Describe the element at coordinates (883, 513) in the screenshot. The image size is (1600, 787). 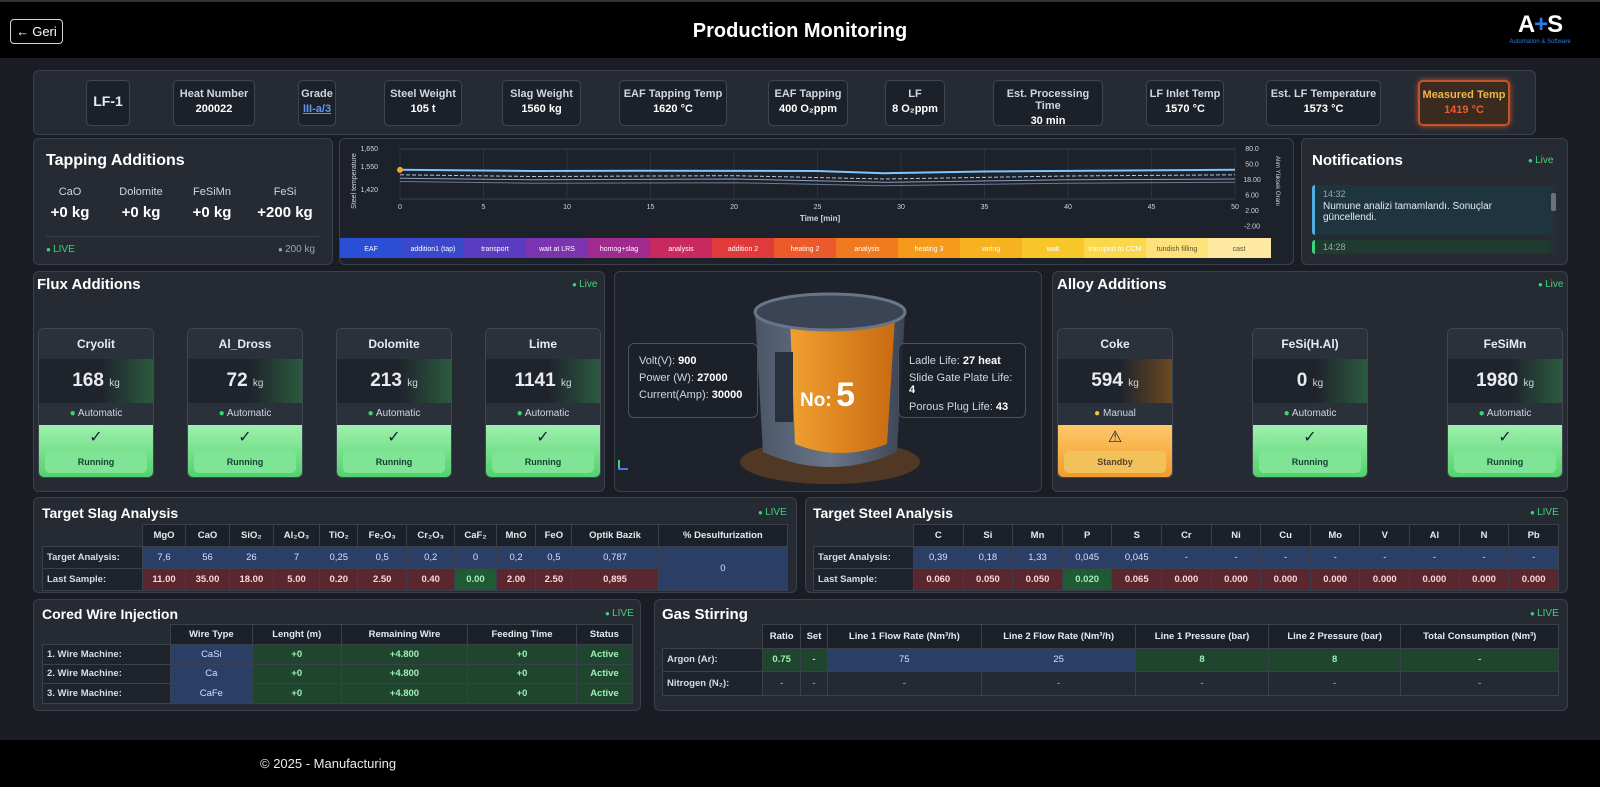
I see `steel-title: Target Steel Analysis` at that location.